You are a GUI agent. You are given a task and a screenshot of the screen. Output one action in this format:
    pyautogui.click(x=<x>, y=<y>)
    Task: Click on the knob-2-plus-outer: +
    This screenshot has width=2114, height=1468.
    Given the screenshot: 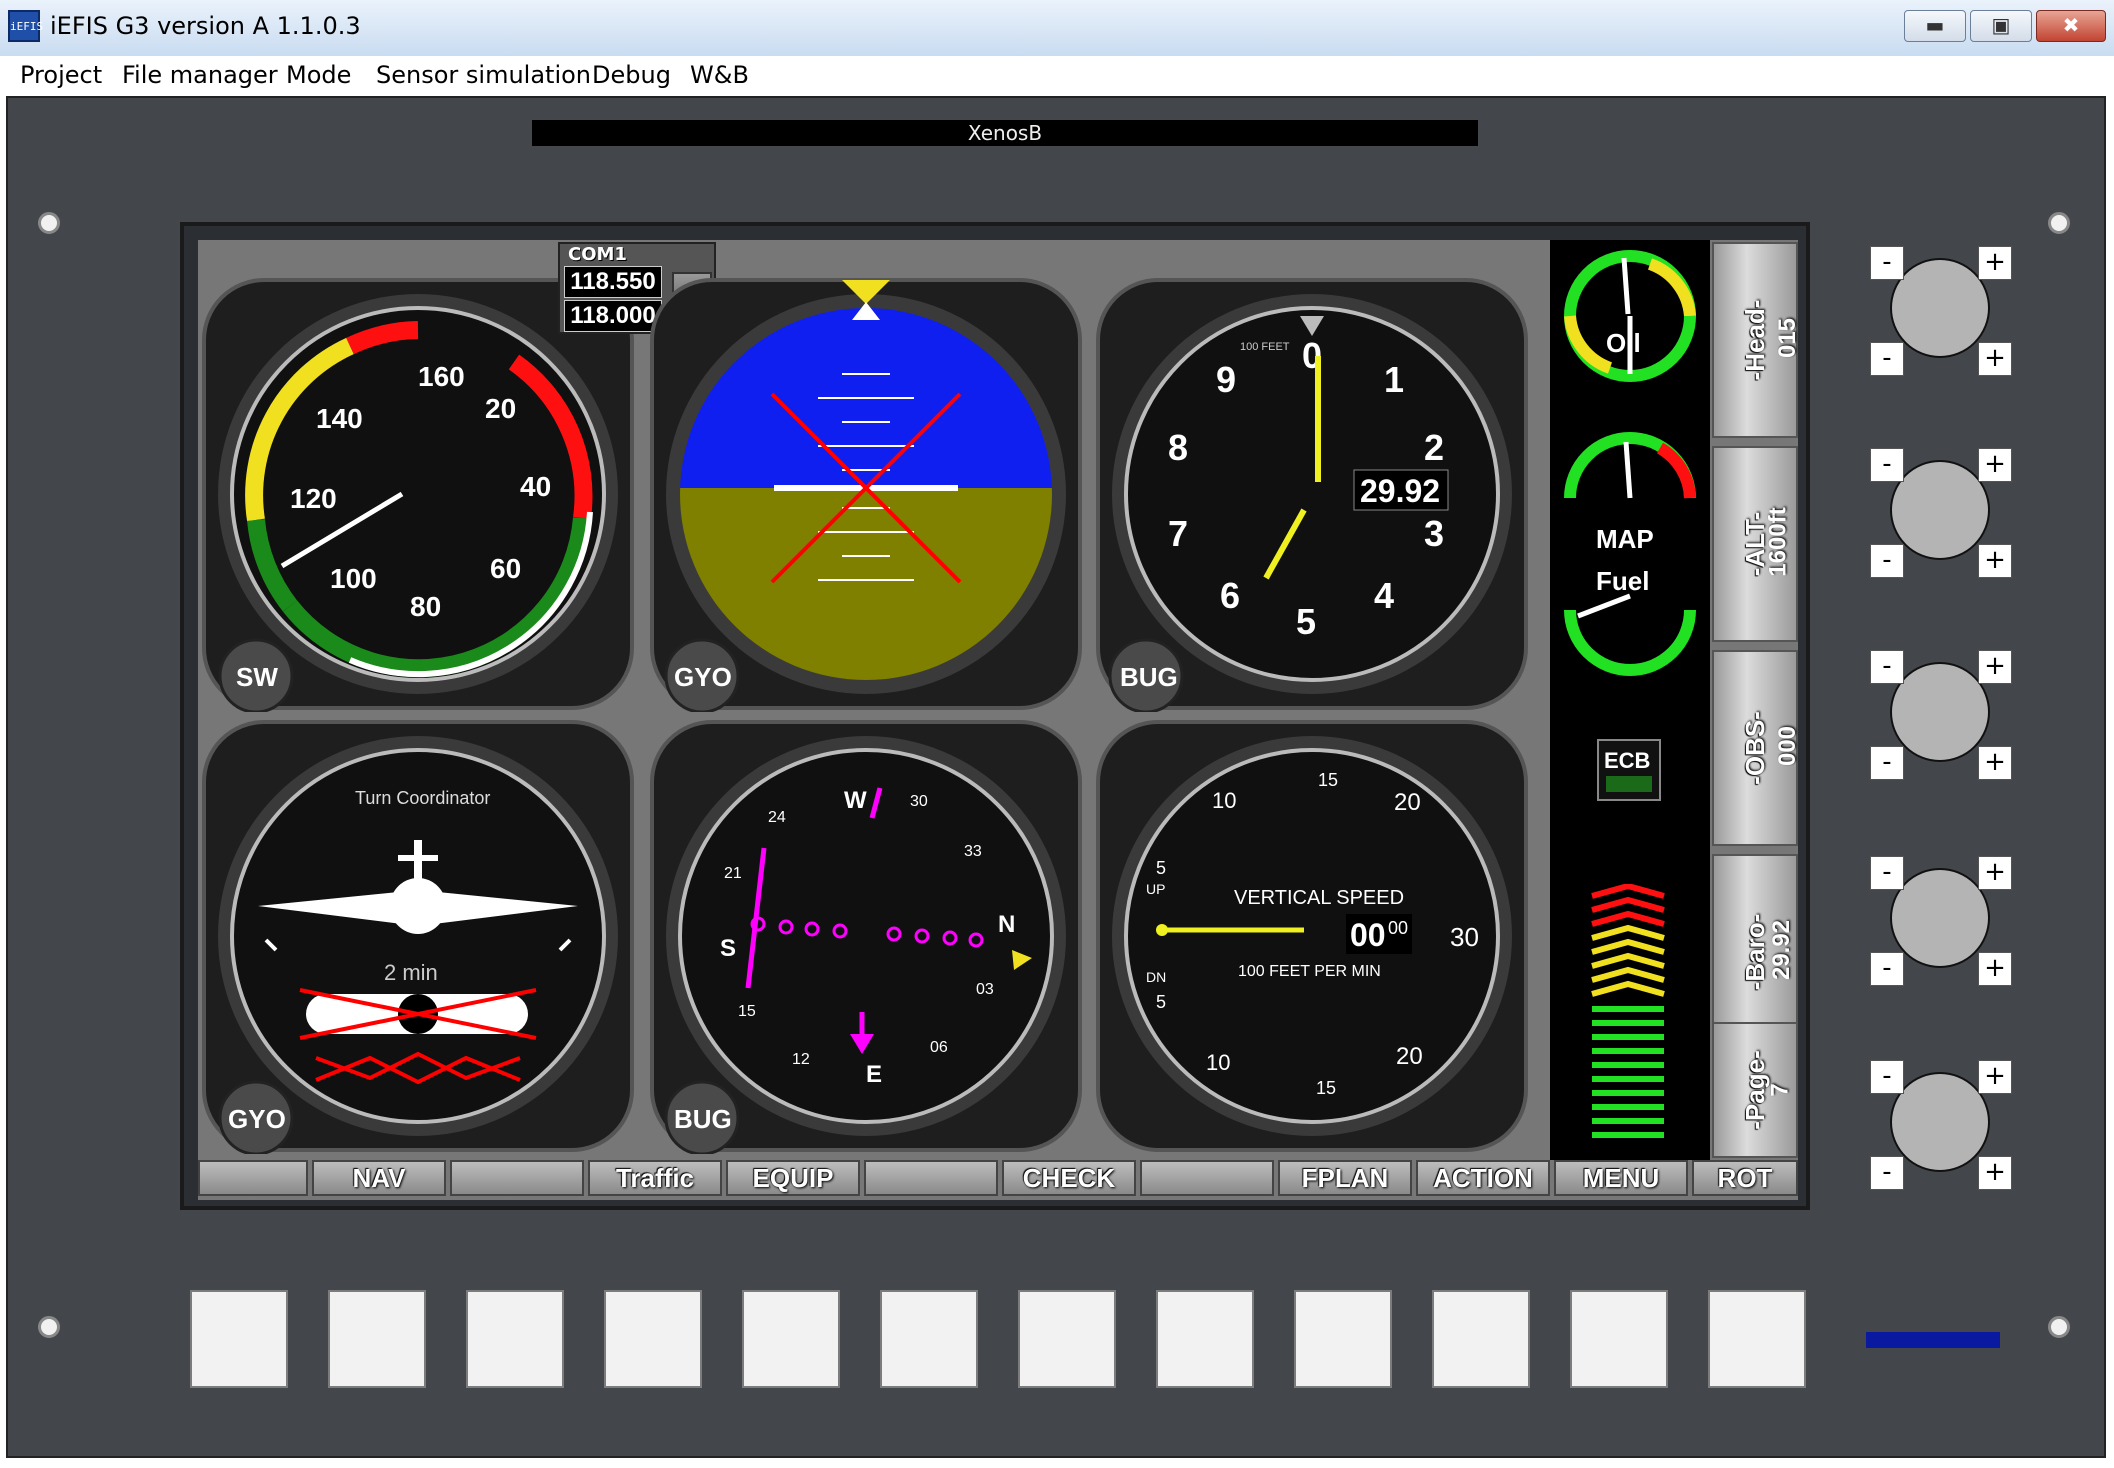 What is the action you would take?
    pyautogui.click(x=1995, y=465)
    